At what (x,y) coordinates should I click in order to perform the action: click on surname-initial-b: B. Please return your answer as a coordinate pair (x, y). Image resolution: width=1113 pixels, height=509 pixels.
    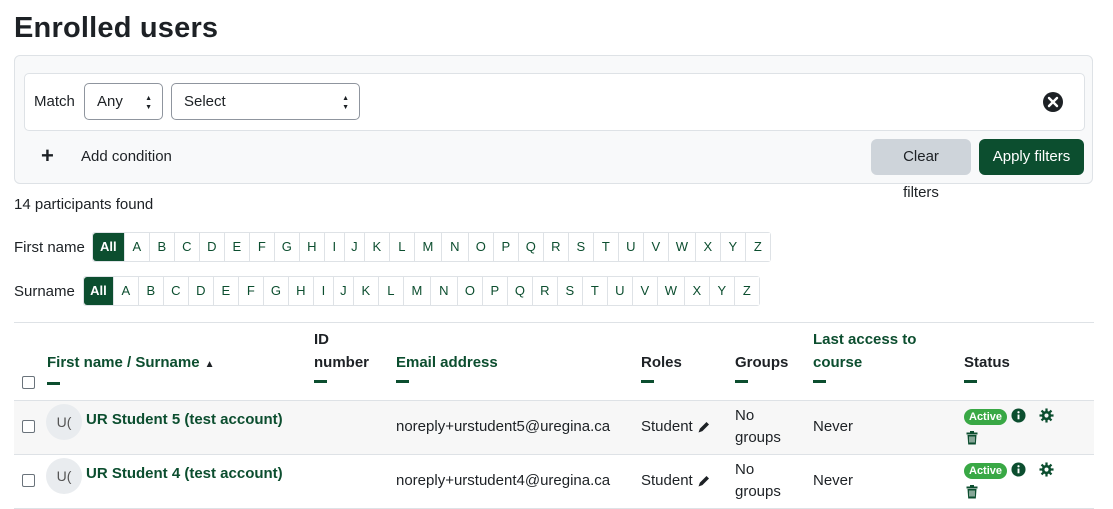
    Looking at the image, I should click on (150, 291).